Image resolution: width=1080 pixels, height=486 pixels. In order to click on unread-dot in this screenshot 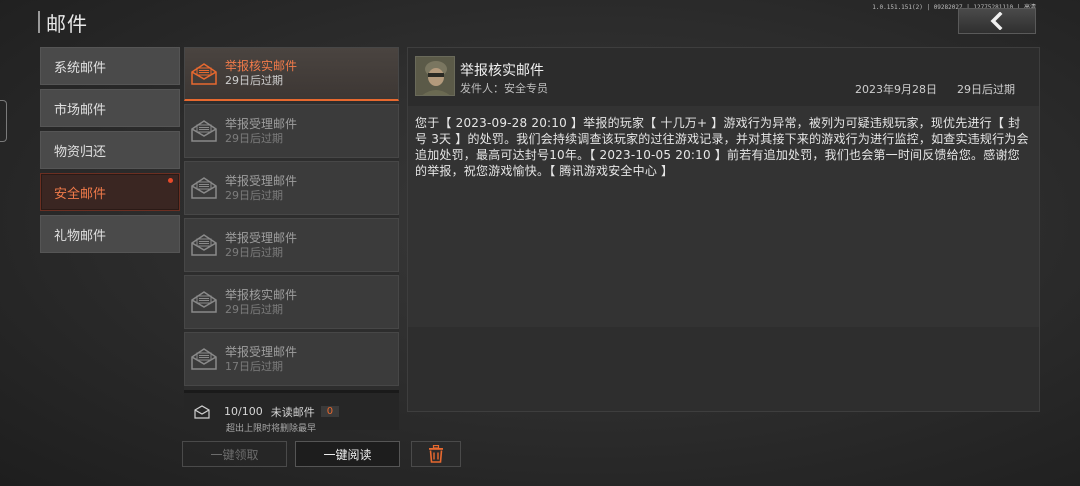, I will do `click(170, 180)`.